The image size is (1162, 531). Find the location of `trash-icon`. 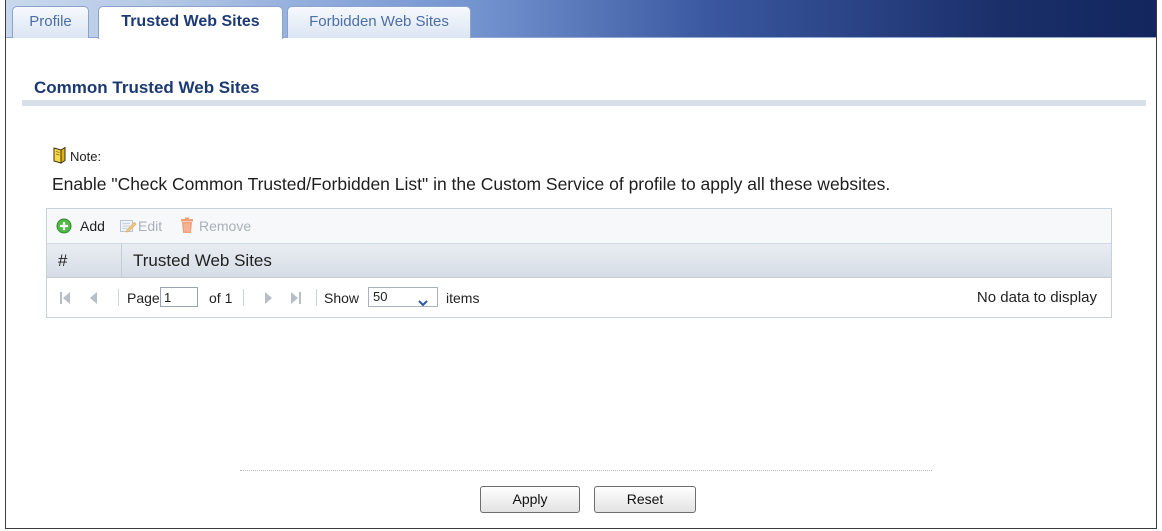

trash-icon is located at coordinates (187, 228).